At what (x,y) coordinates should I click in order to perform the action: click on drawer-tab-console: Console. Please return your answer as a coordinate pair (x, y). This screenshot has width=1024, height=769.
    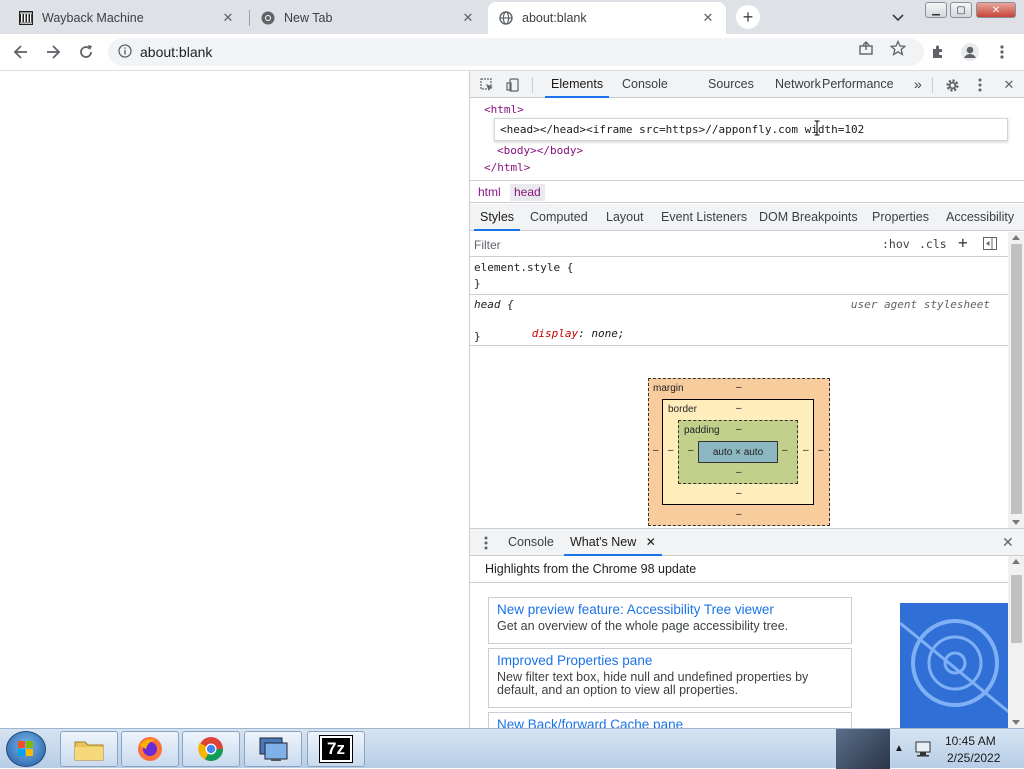
    Looking at the image, I should click on (531, 542).